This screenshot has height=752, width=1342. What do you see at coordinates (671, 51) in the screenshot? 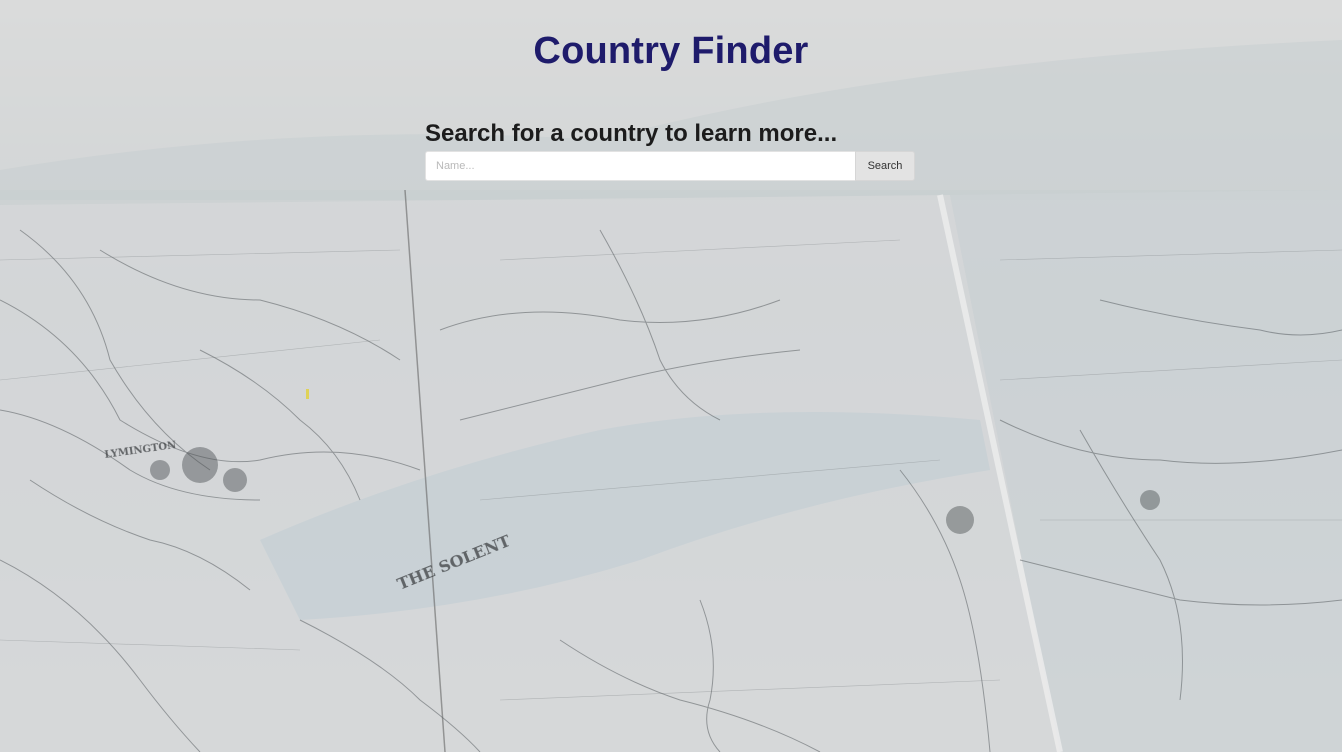
I see `page-title: Country Finder` at bounding box center [671, 51].